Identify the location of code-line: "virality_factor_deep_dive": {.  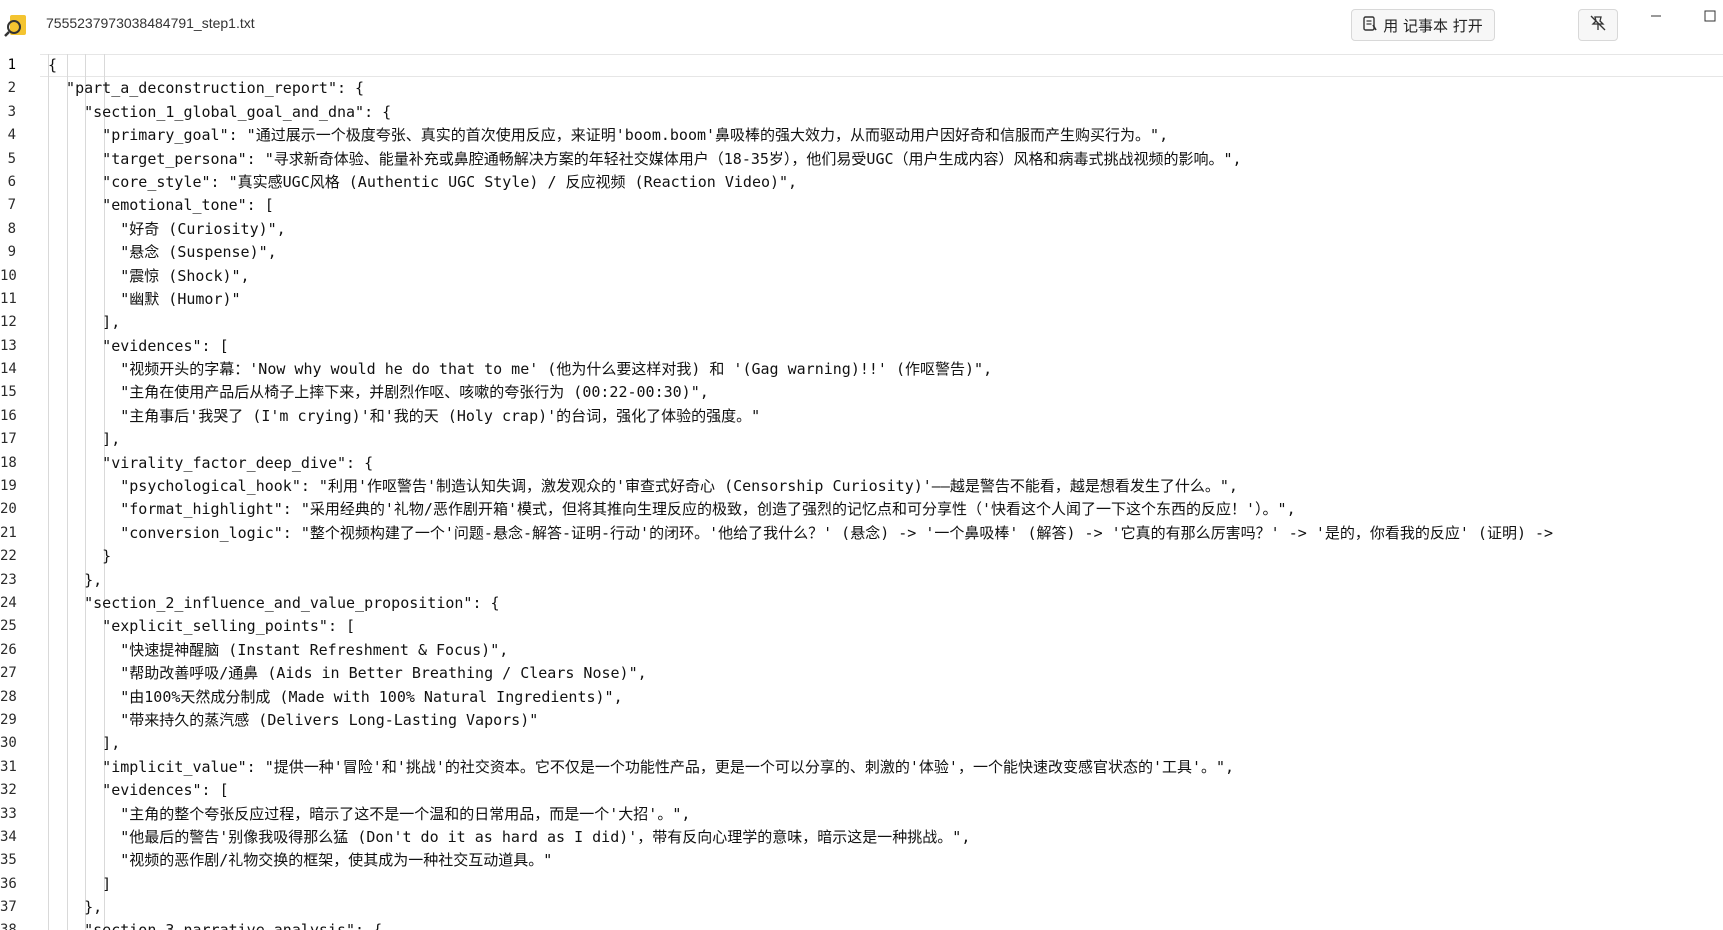
(885, 463).